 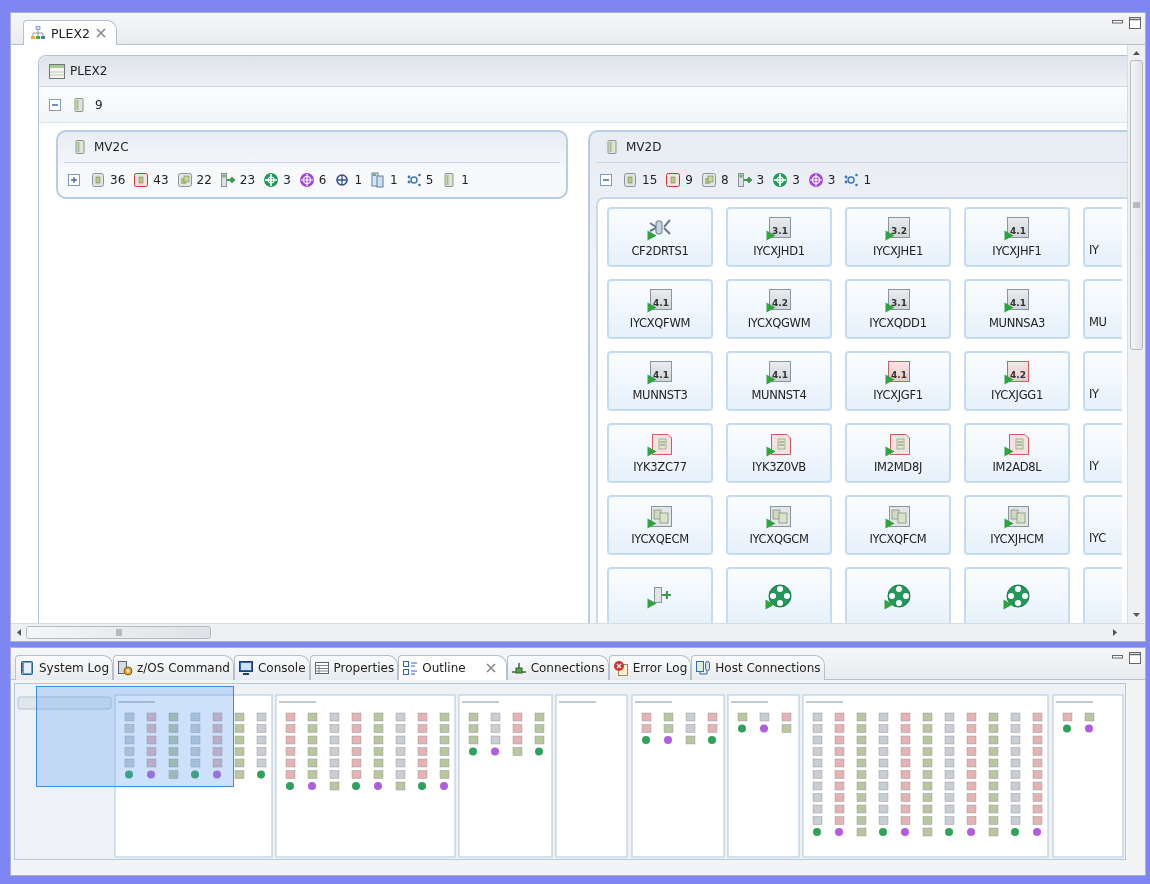 I want to click on window-icon, so click(x=57, y=71).